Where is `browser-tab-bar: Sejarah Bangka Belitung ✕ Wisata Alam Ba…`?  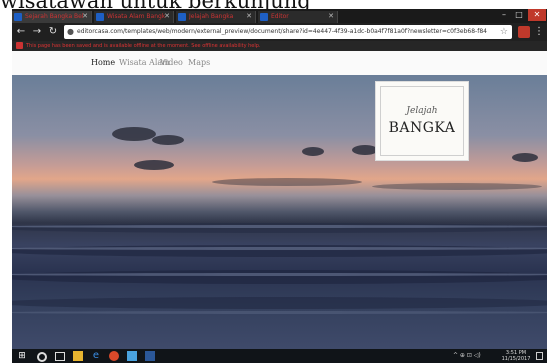 browser-tab-bar: Sejarah Bangka Belitung ✕ Wisata Alam Ba… is located at coordinates (279, 16).